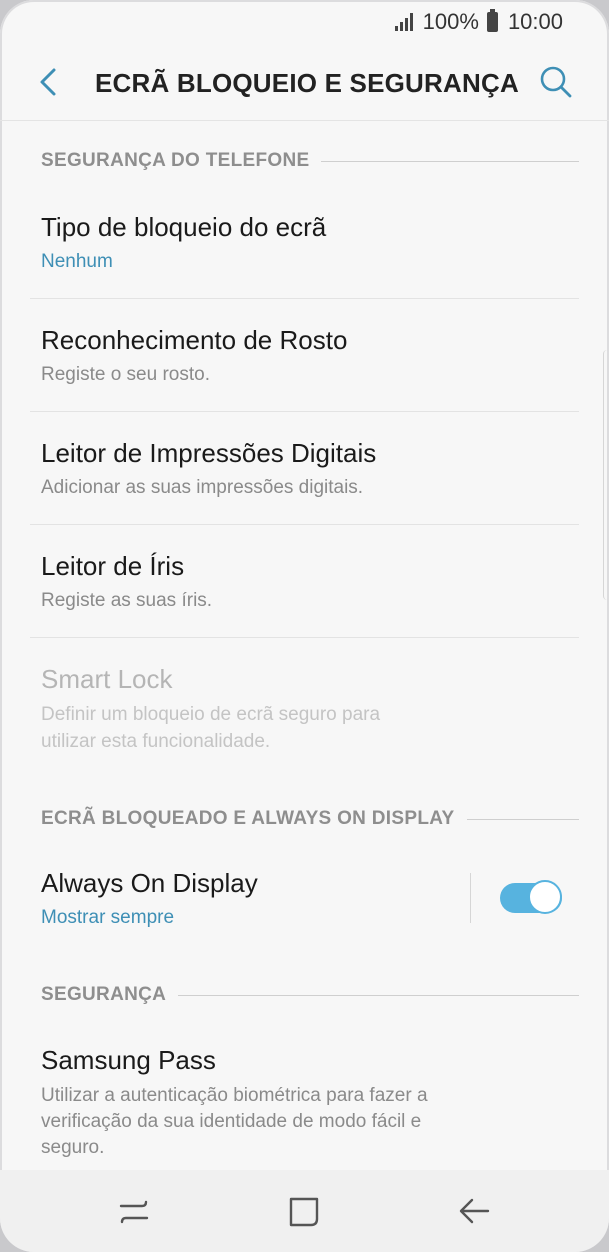  I want to click on back-button, so click(50, 82).